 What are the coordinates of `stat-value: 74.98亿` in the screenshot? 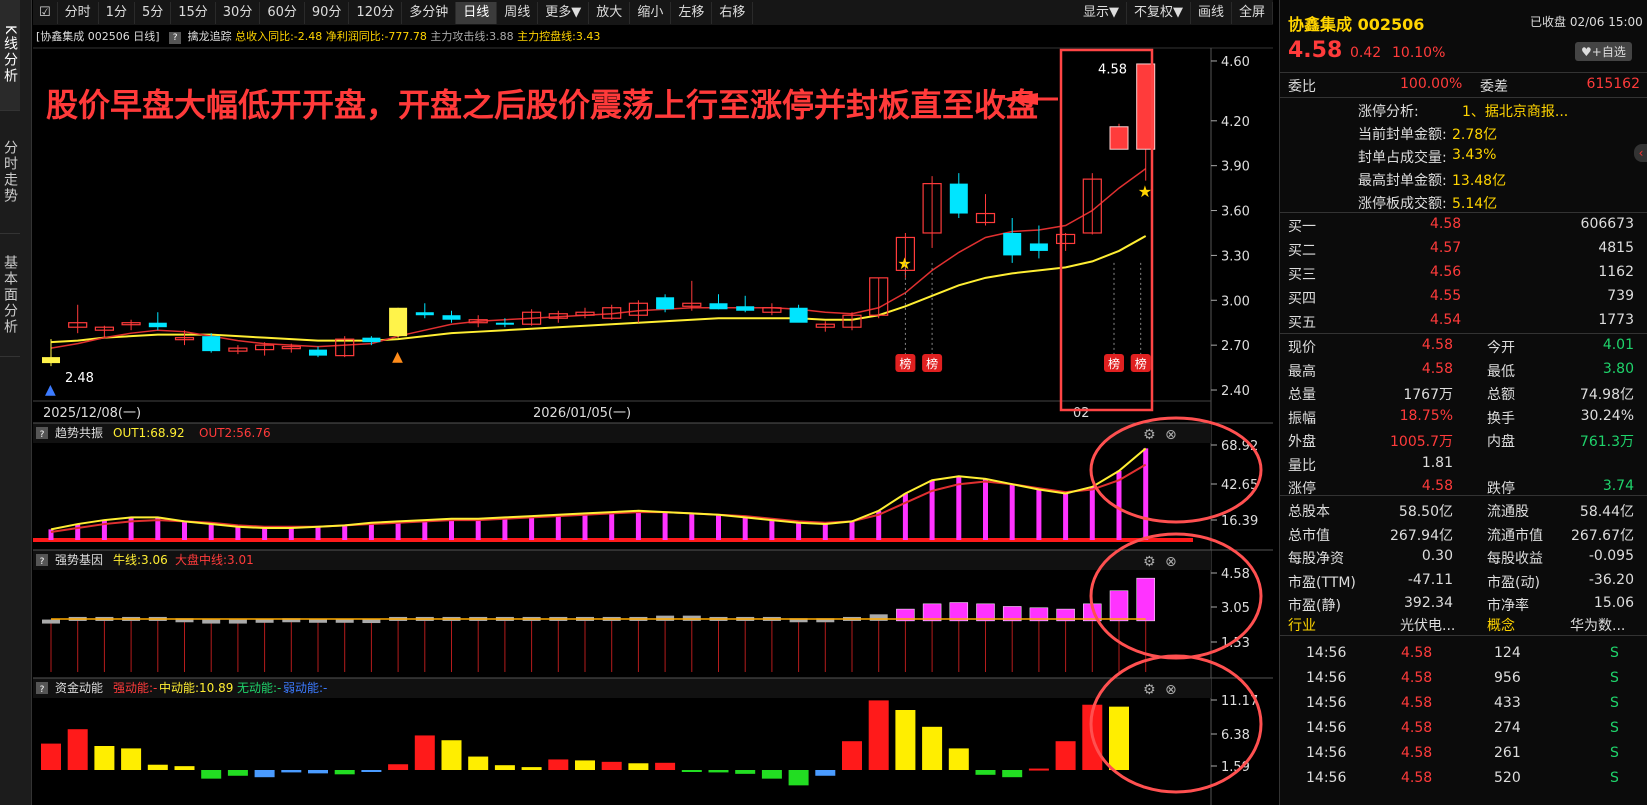 It's located at (1606, 395).